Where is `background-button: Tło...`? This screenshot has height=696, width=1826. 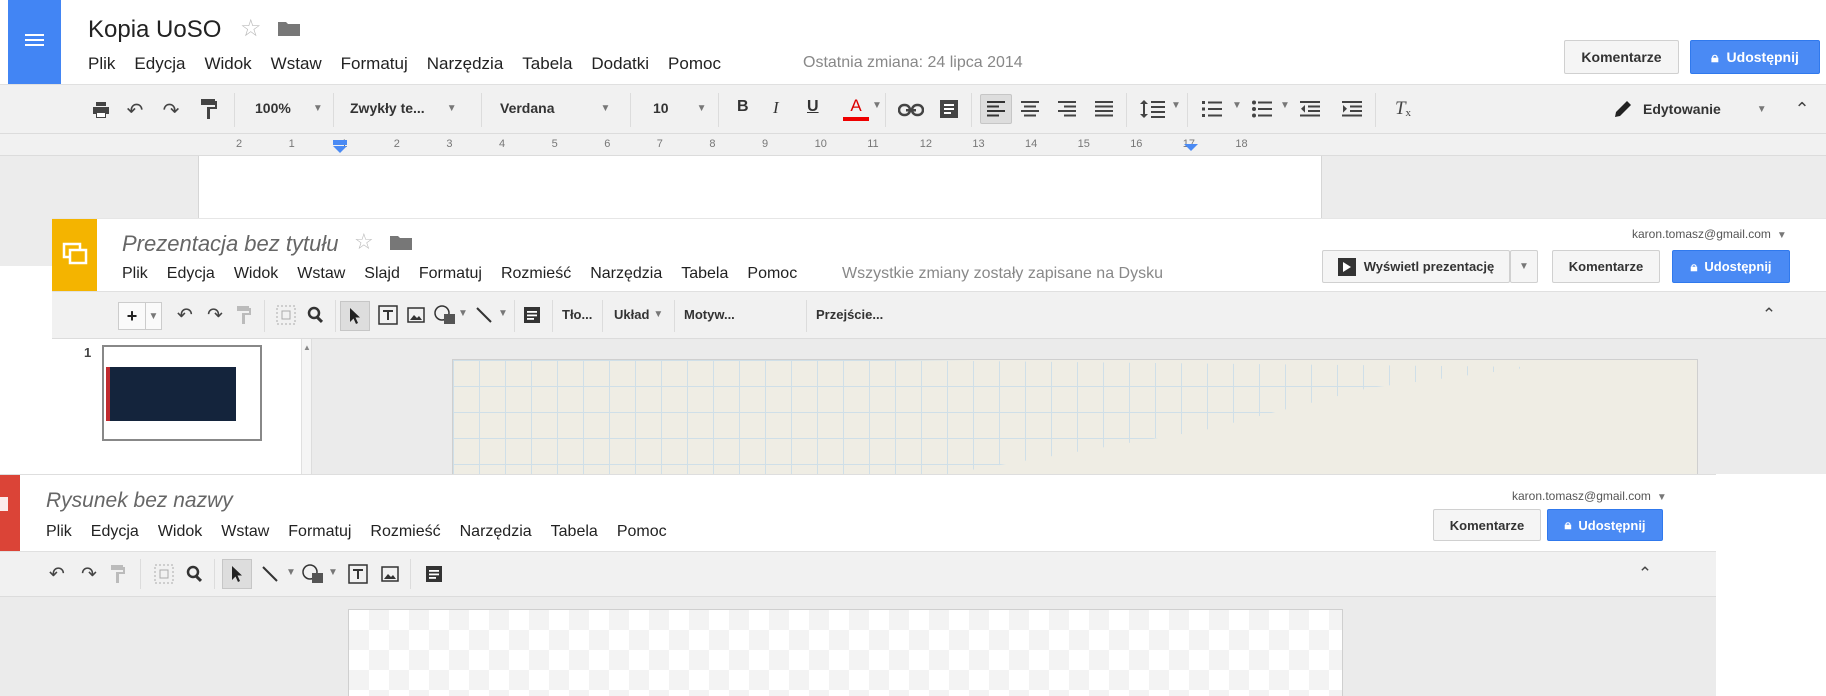
background-button: Tło... is located at coordinates (577, 314).